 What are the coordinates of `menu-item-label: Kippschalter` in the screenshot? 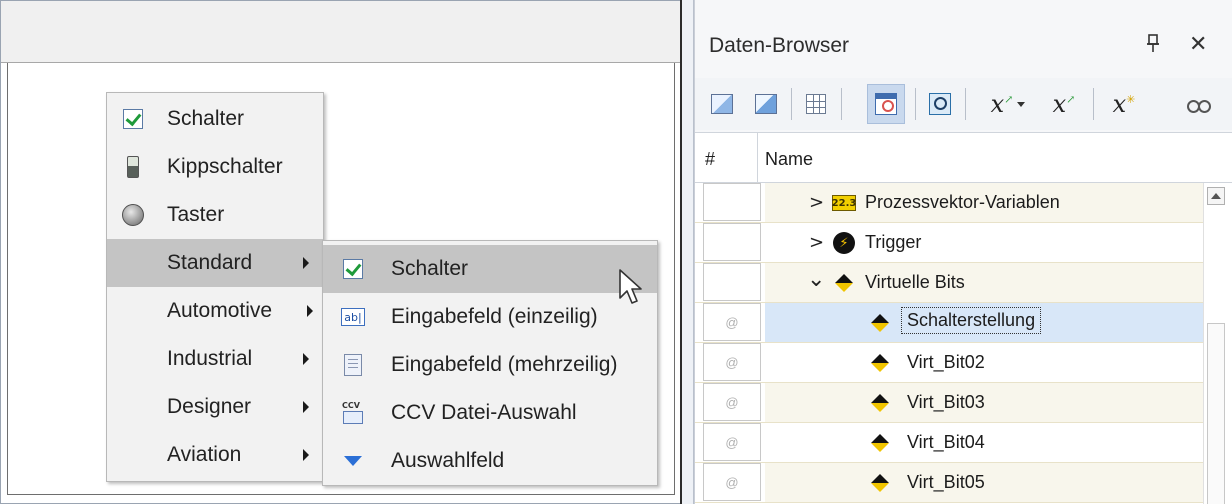 It's located at (225, 166).